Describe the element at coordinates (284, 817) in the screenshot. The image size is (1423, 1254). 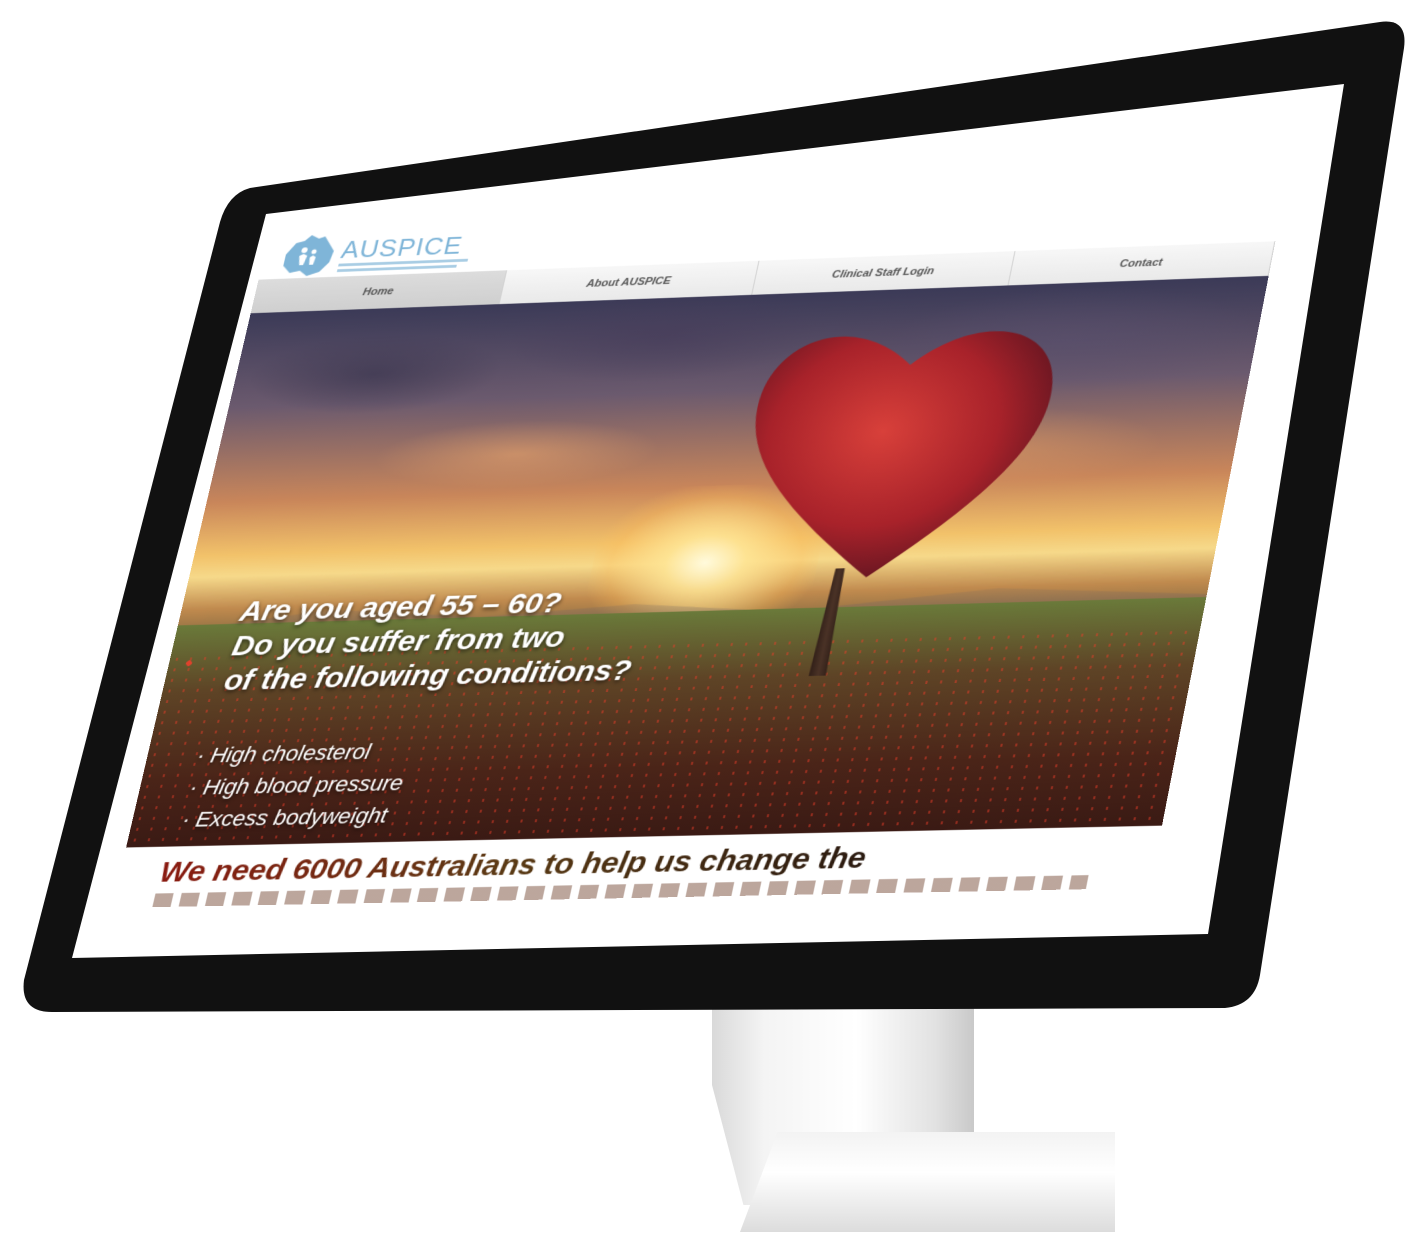
I see `condition-item: · Excess bodyweight` at that location.